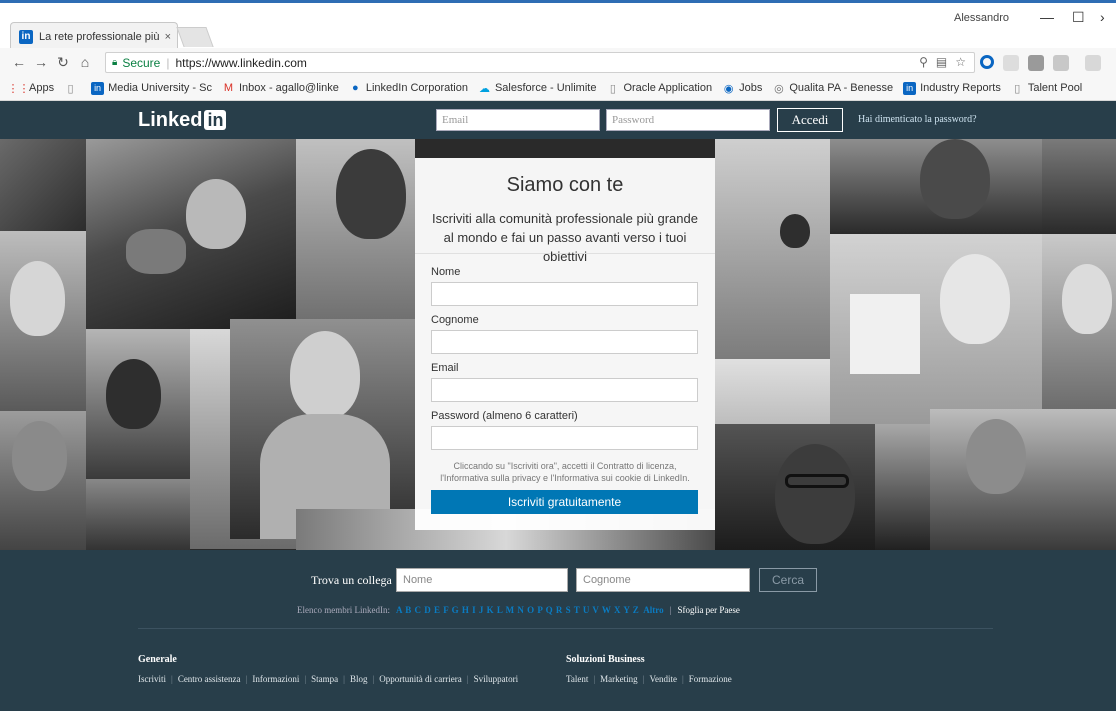  I want to click on email-input, so click(564, 390).